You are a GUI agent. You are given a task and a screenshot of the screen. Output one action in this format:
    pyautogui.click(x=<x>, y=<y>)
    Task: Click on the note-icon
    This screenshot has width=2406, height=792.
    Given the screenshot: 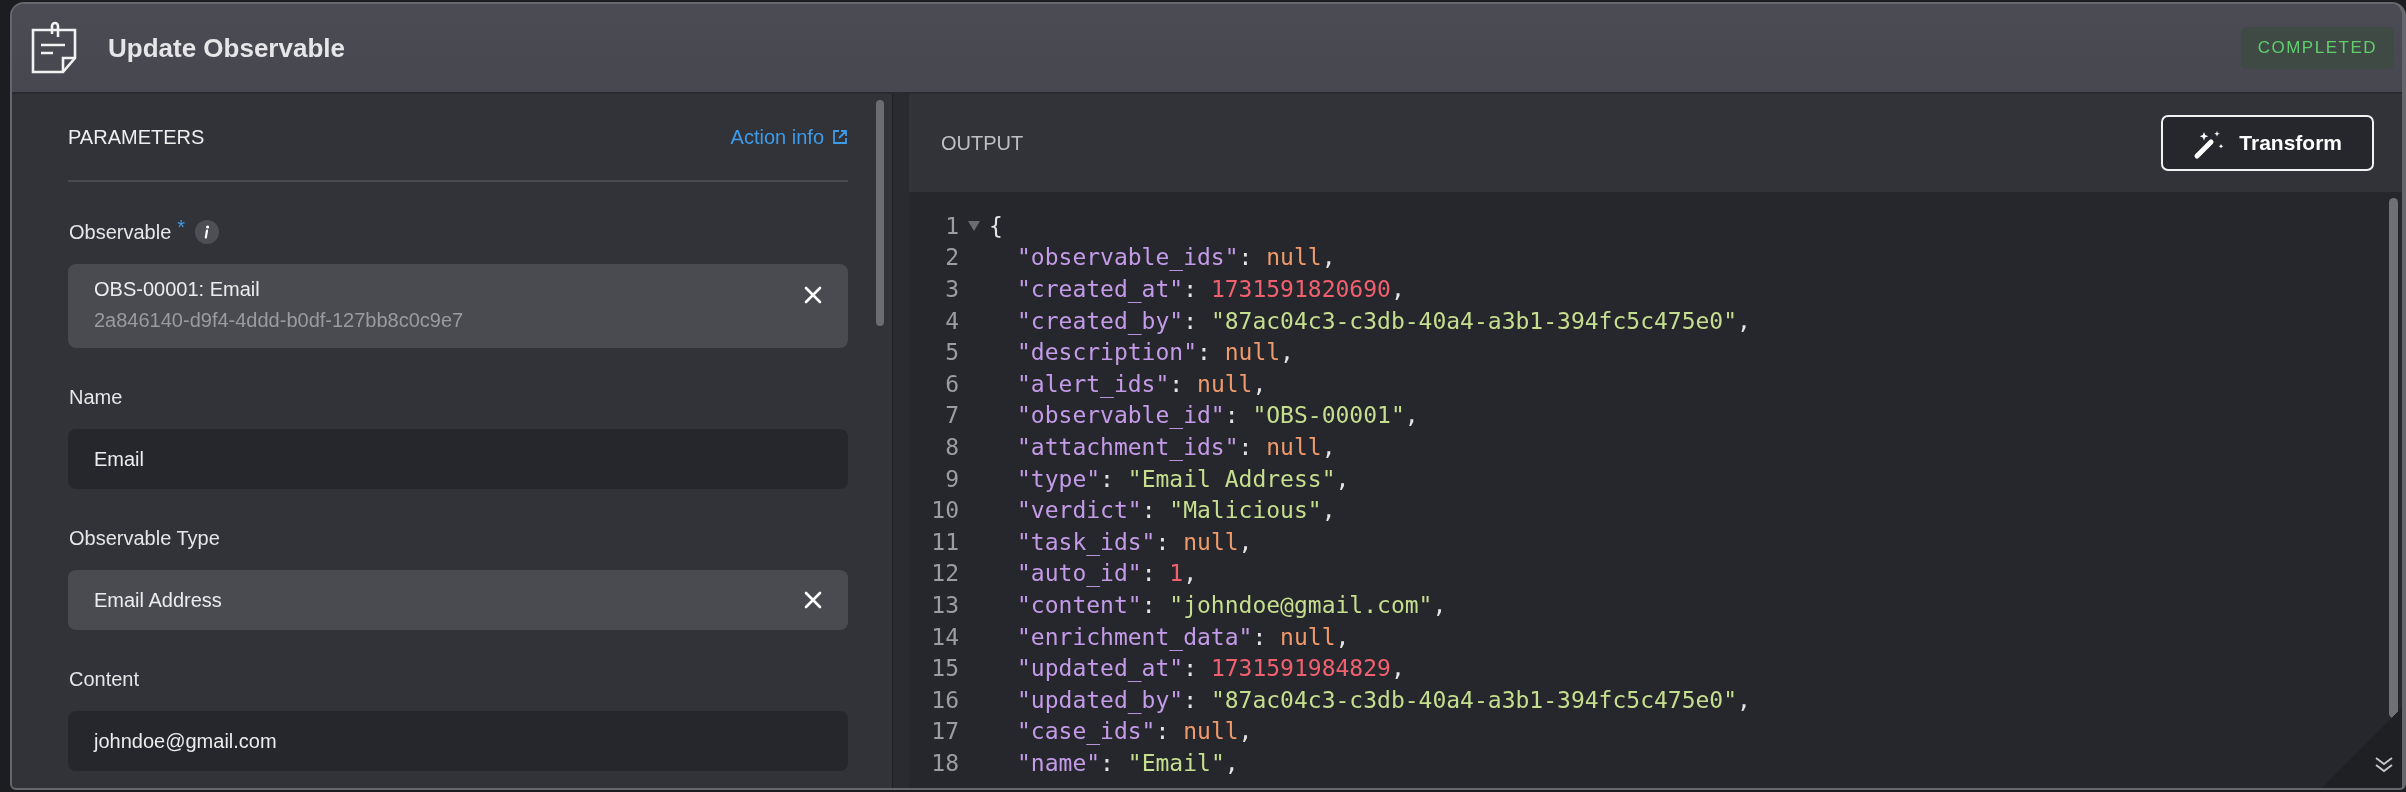 What is the action you would take?
    pyautogui.click(x=54, y=48)
    